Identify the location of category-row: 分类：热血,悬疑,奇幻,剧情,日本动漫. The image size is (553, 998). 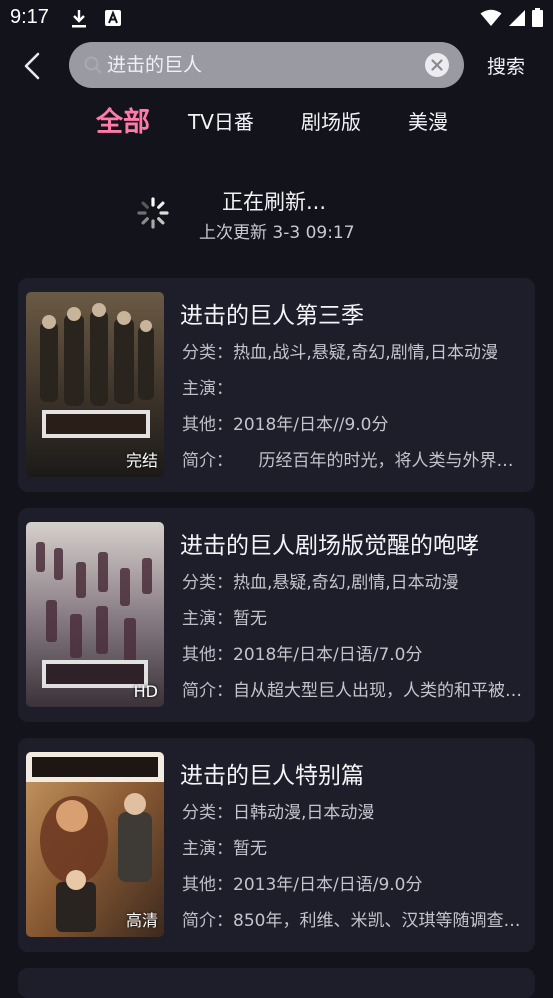
(320, 583).